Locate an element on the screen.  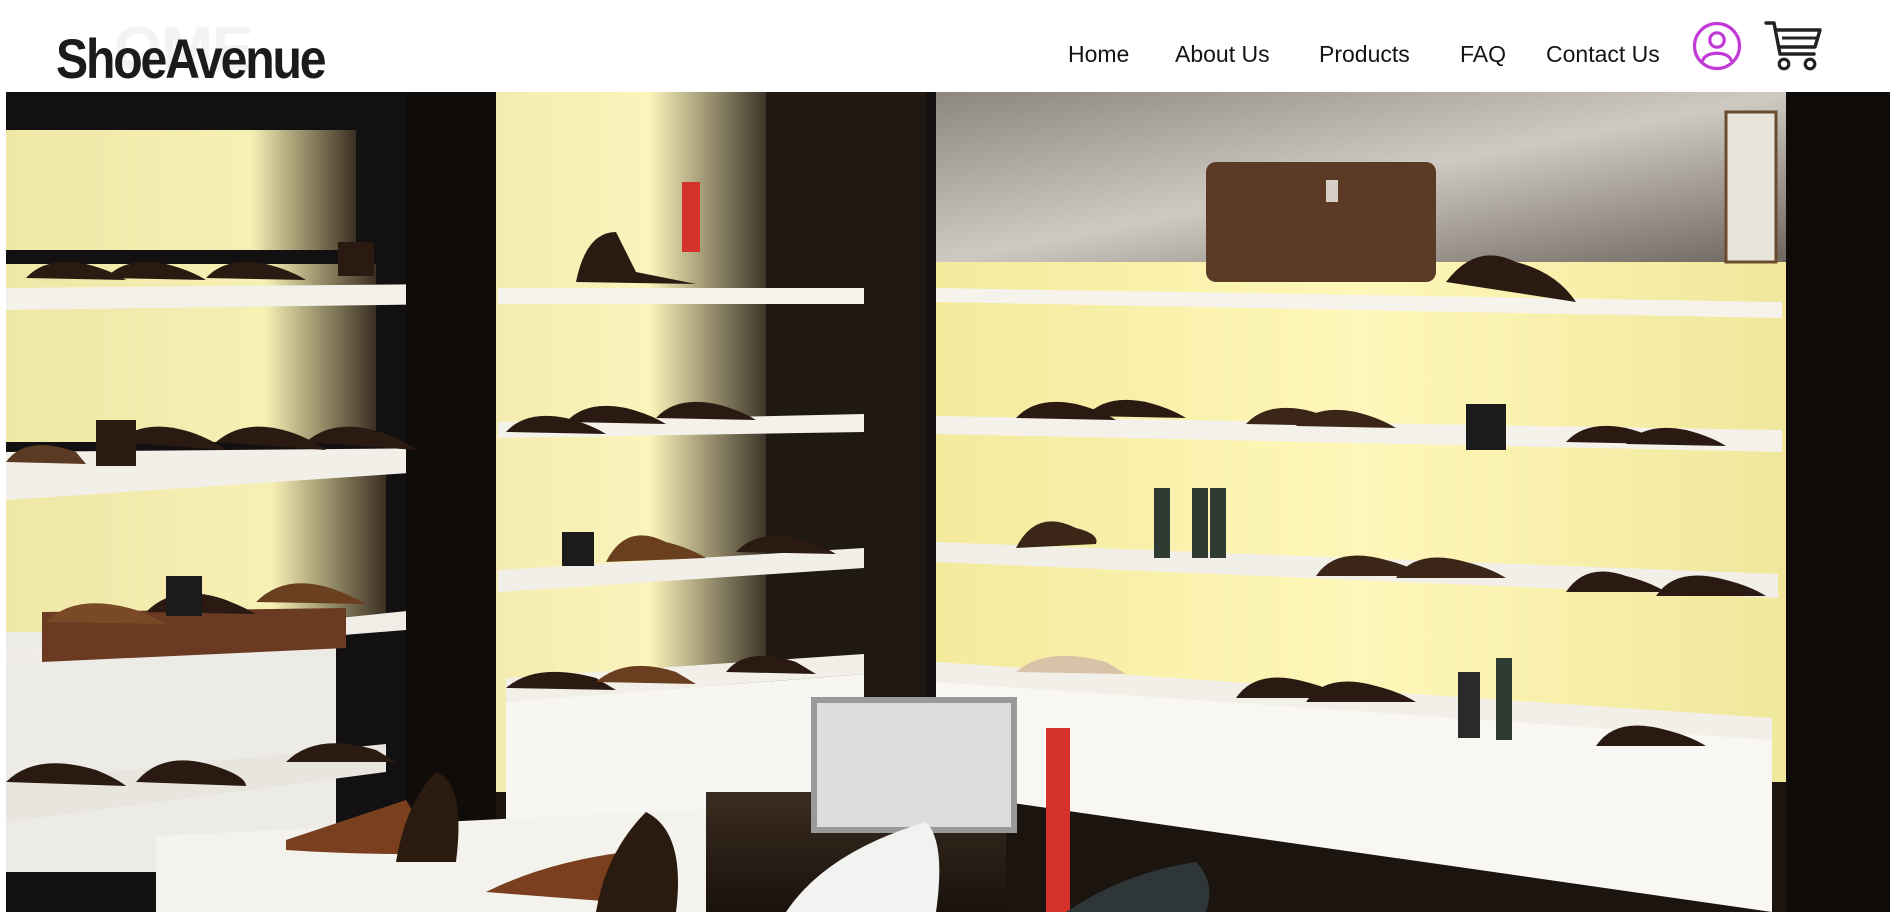
user-account-icon is located at coordinates (1717, 46).